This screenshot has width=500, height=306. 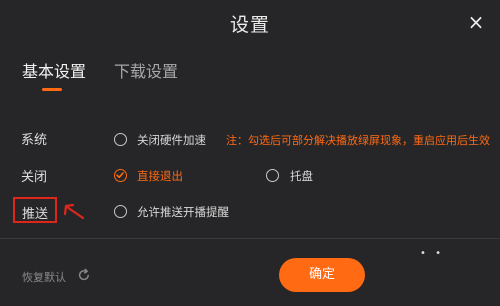 I want to click on dialog-title: 设置, so click(x=249, y=25).